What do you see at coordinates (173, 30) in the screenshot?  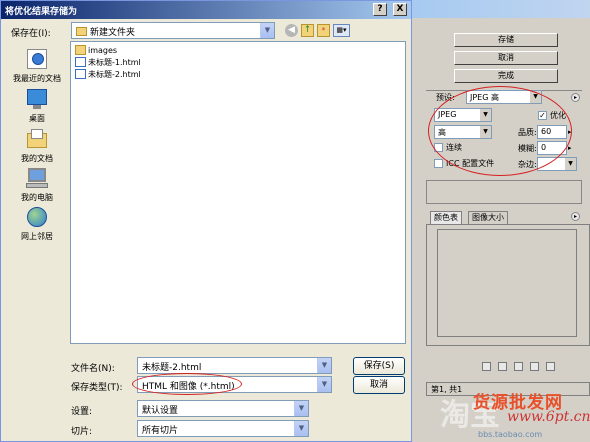 I see `save-in-combo: 新建文件夹 ▼` at bounding box center [173, 30].